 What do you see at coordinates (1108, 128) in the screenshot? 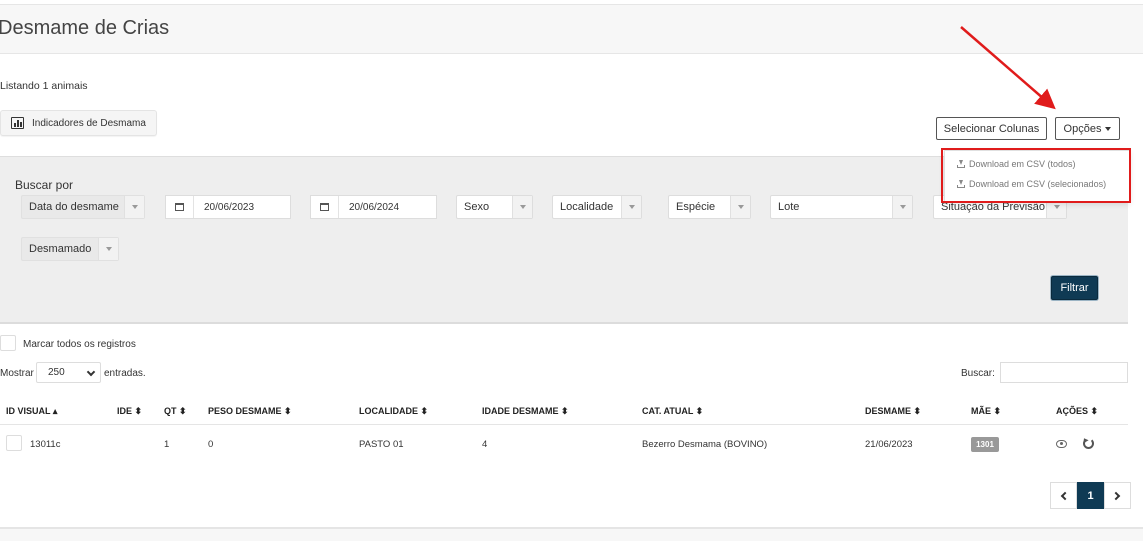
I see `caret-down-icon` at bounding box center [1108, 128].